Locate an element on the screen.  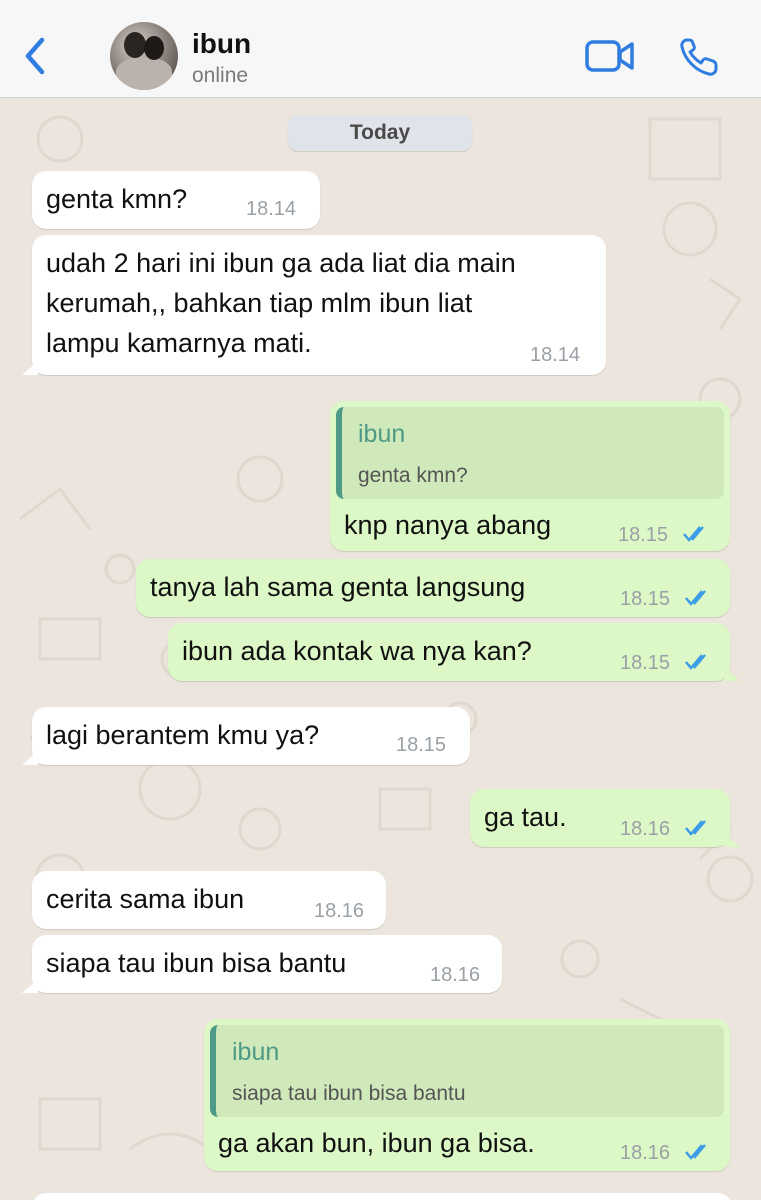
phone-icon is located at coordinates (699, 57).